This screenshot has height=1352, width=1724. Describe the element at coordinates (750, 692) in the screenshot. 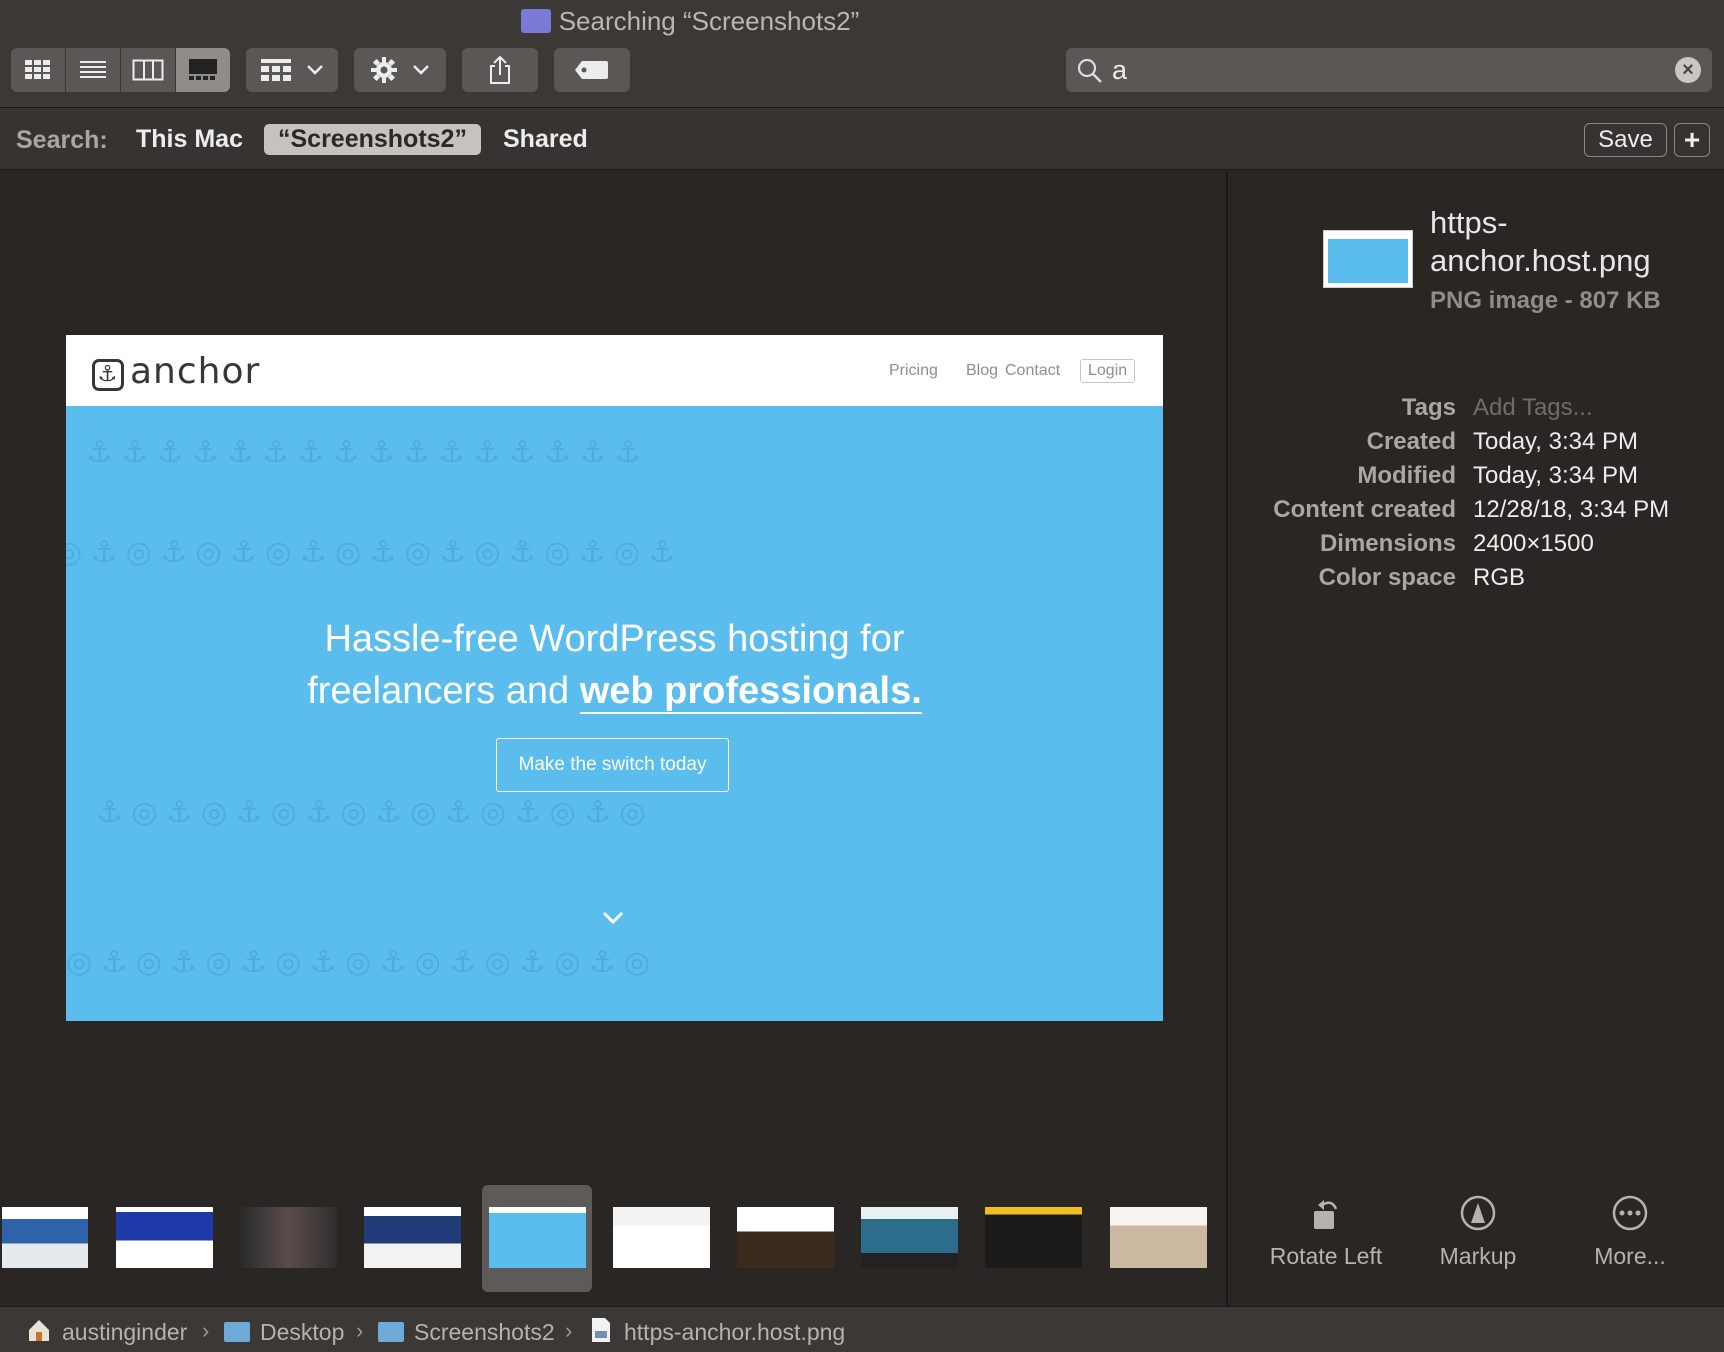

I see `headline-emphasis: web professionals.` at that location.